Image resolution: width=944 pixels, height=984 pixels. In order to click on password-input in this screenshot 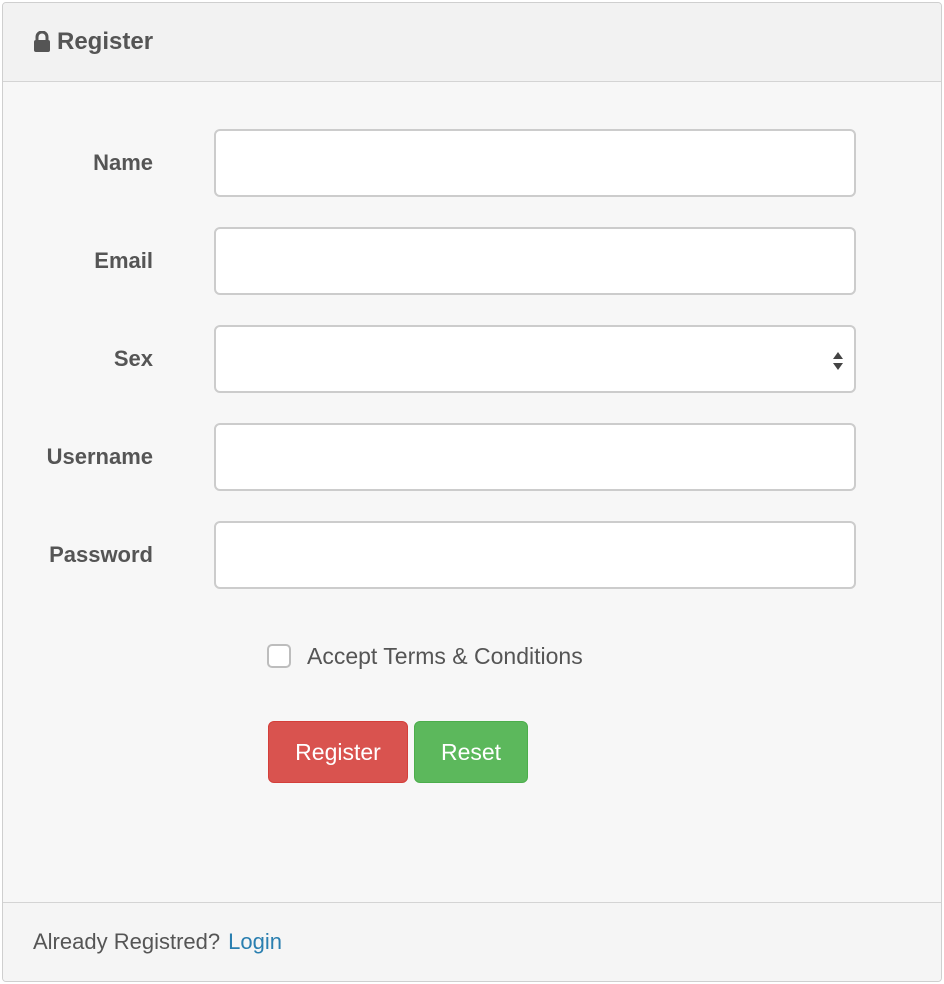, I will do `click(535, 555)`.